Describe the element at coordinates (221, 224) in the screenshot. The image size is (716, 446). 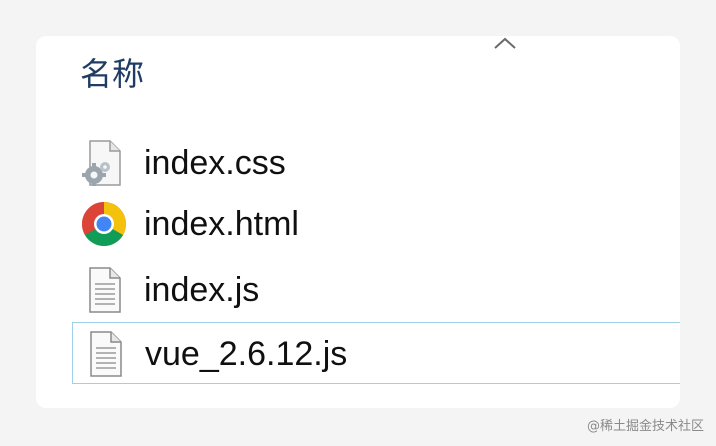
I see `file-name: index.html` at that location.